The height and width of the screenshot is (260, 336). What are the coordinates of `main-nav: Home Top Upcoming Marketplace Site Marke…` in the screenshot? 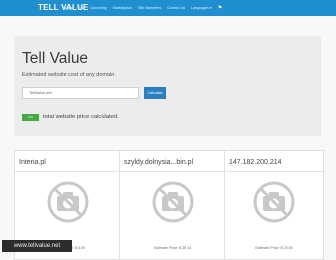 It's located at (142, 8).